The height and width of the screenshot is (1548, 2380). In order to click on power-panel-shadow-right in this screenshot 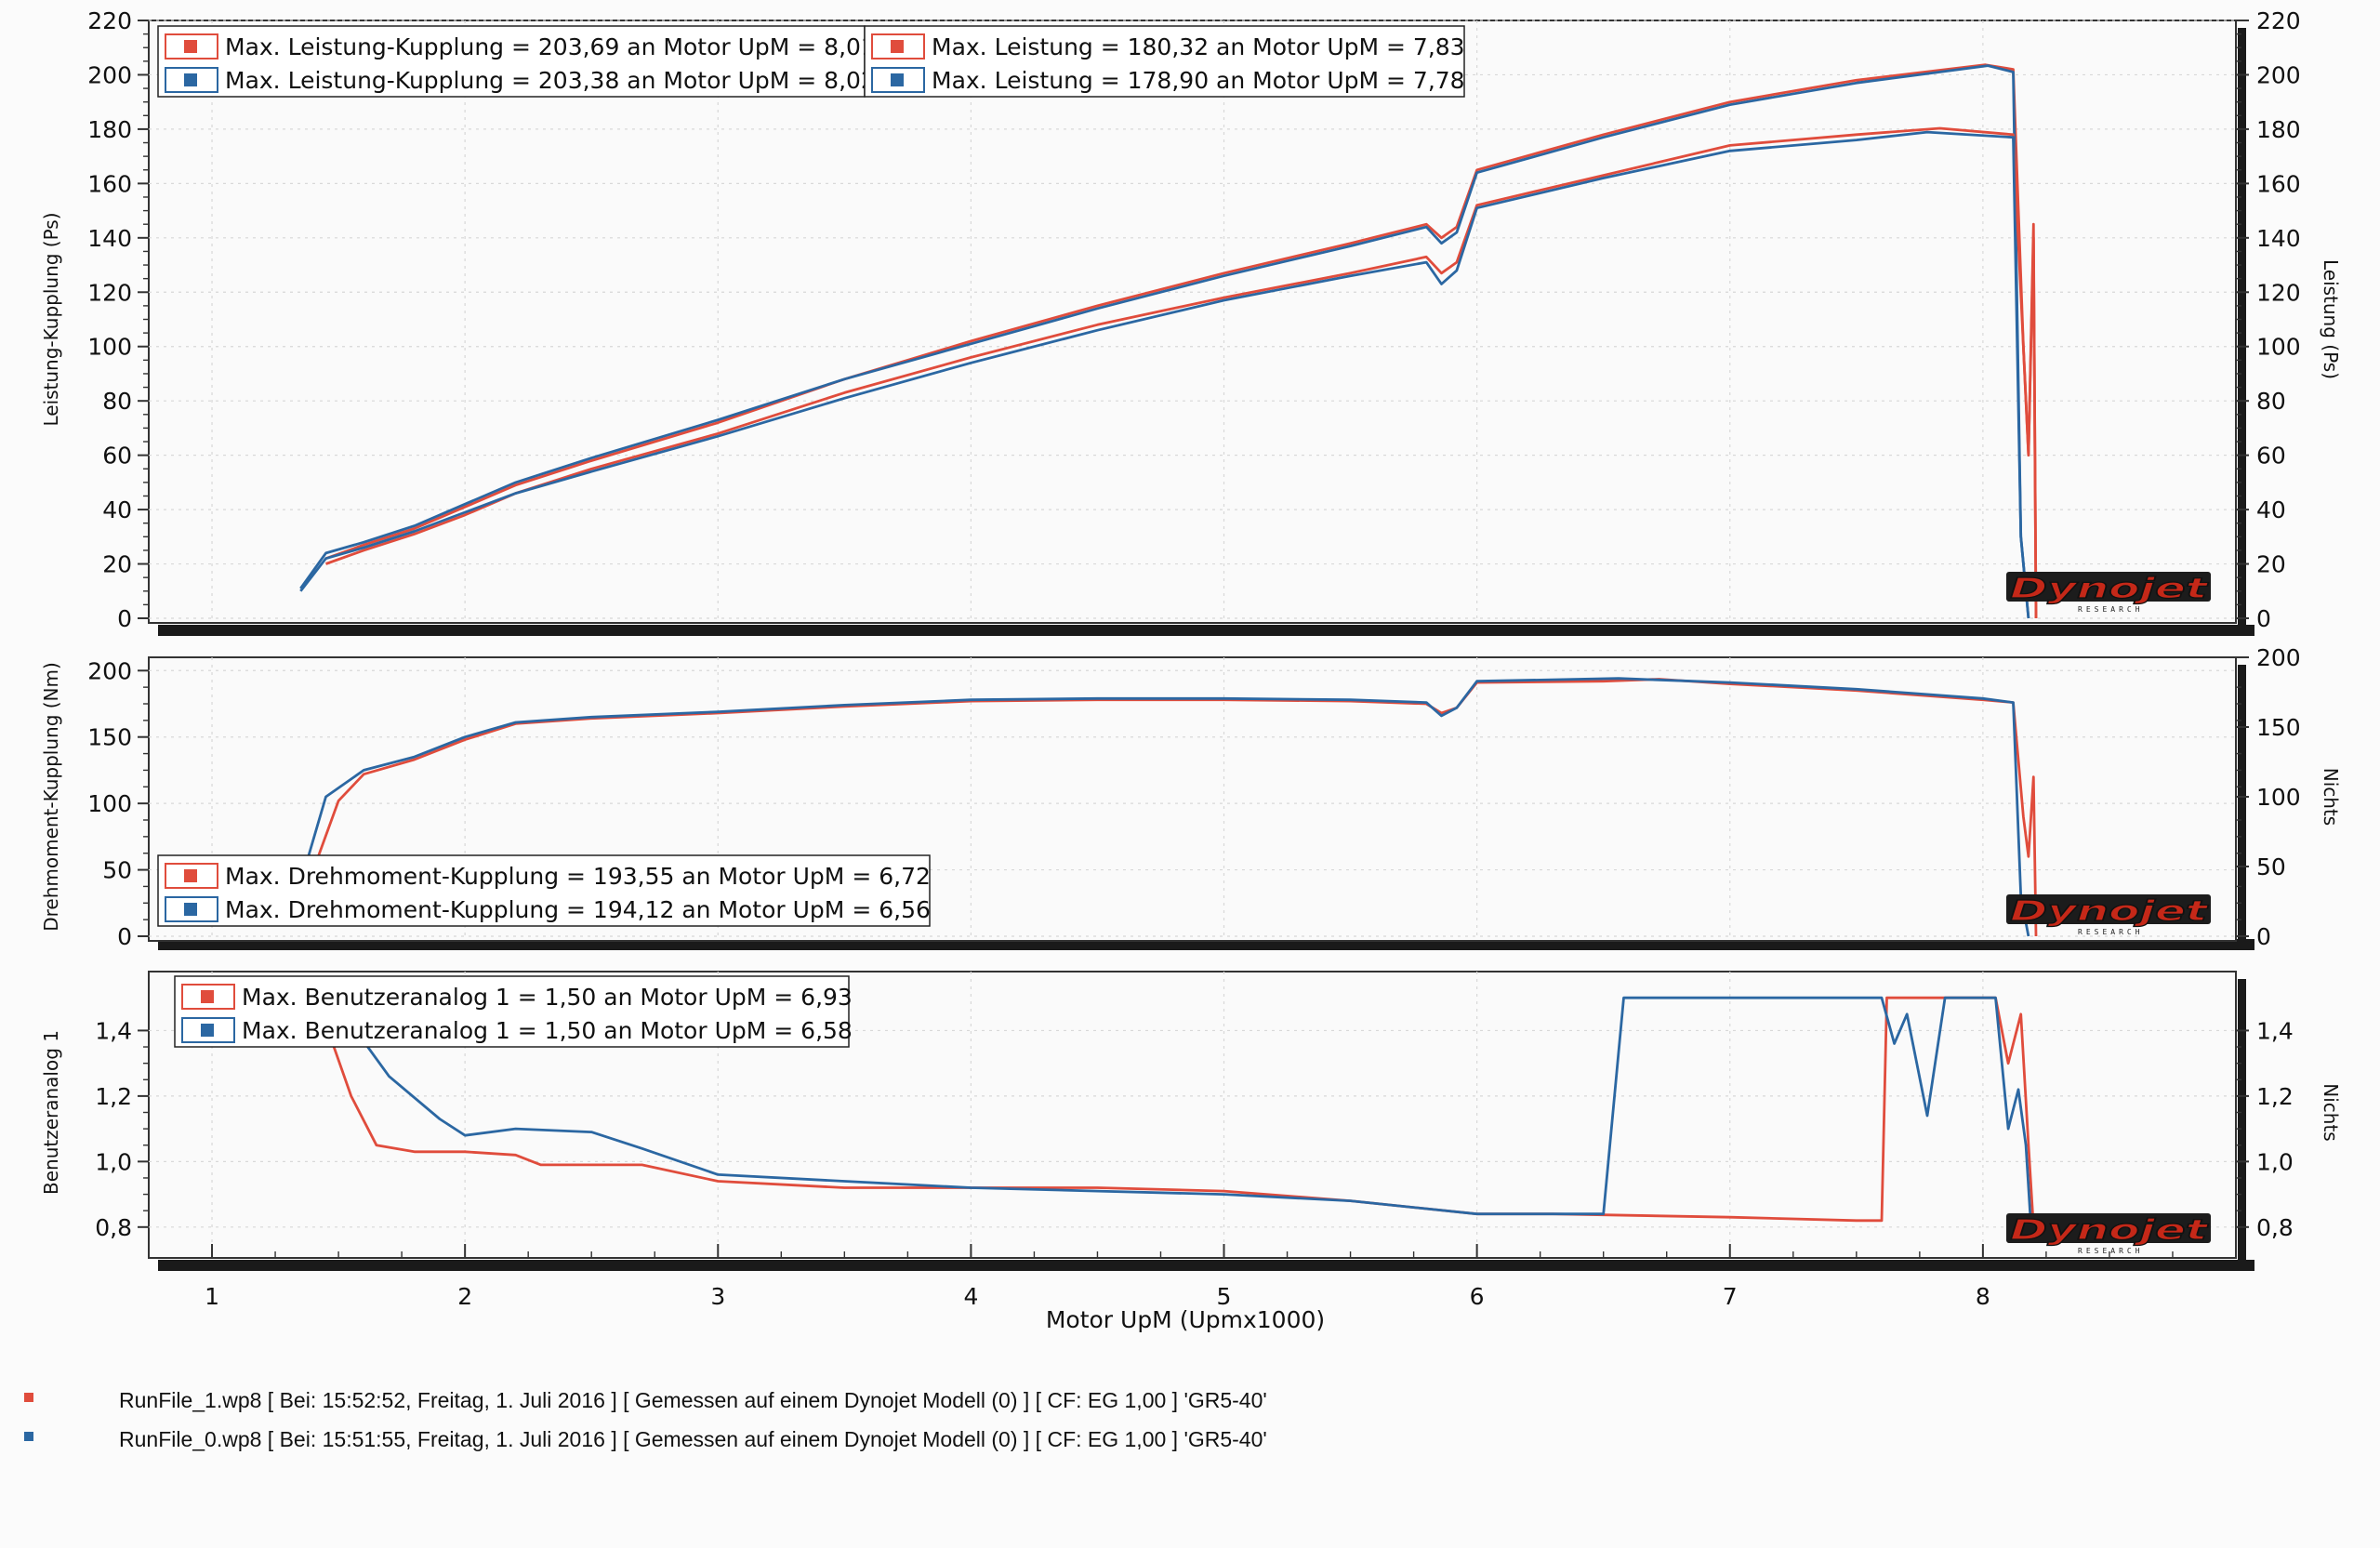, I will do `click(2242, 330)`.